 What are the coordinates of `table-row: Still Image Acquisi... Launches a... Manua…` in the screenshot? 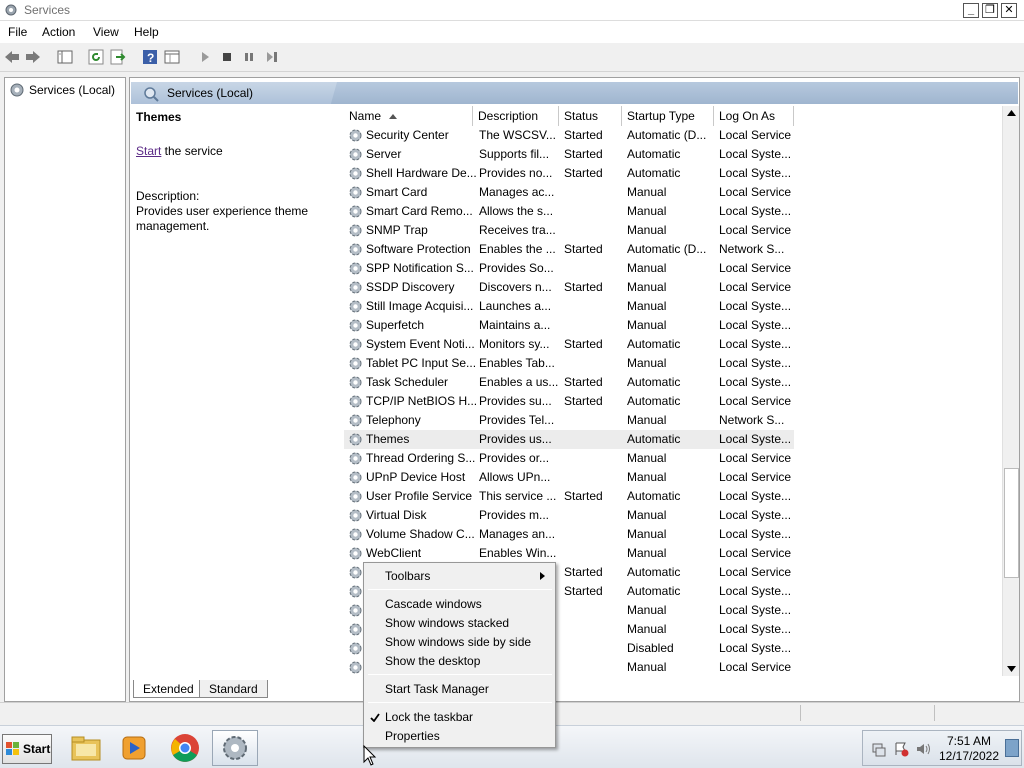 It's located at (569, 306).